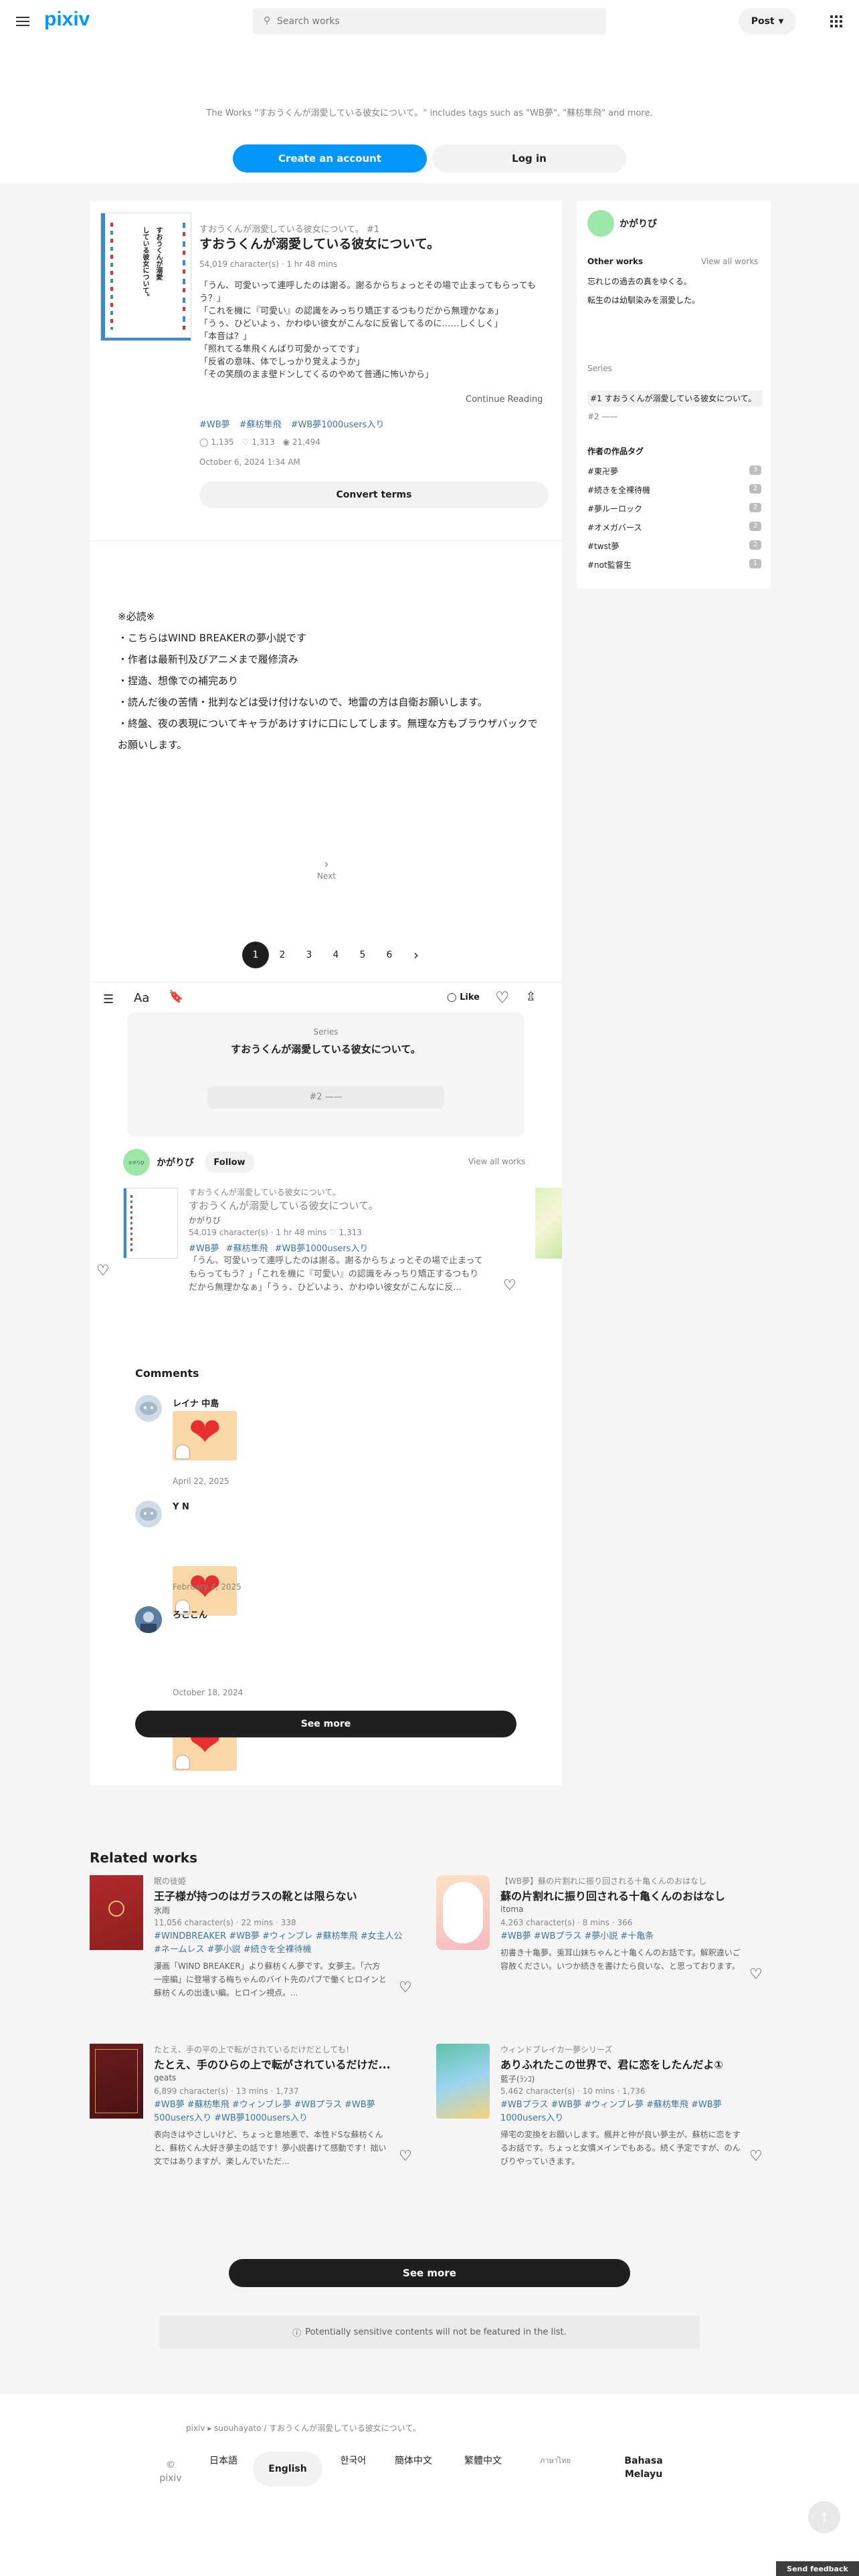 This screenshot has width=859, height=2576. What do you see at coordinates (362, 955) in the screenshot?
I see `page-5: 5` at bounding box center [362, 955].